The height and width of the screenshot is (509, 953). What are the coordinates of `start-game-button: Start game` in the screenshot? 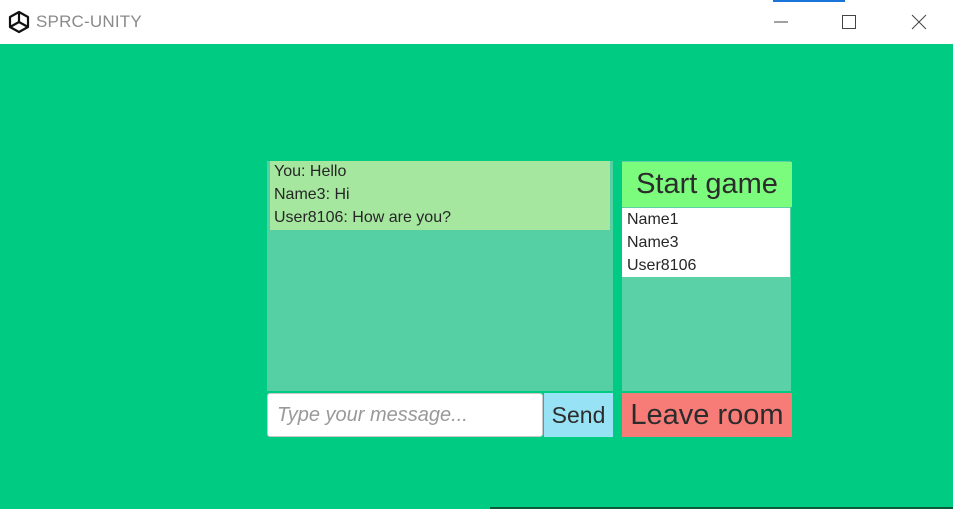 It's located at (707, 184).